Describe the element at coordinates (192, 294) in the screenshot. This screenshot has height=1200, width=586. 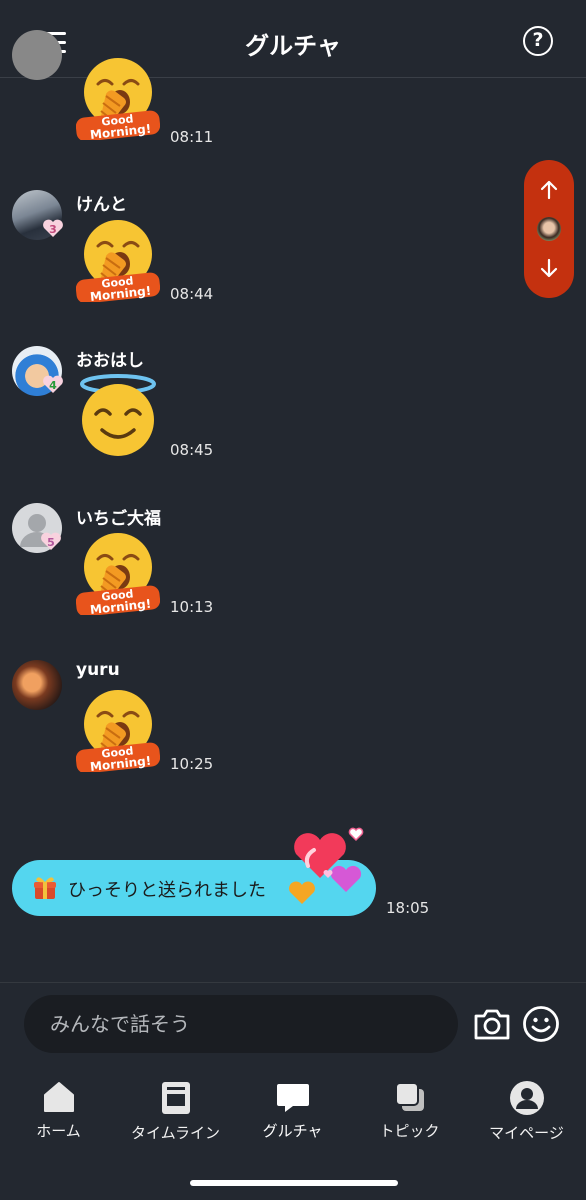
I see `message-time: 08:44` at that location.